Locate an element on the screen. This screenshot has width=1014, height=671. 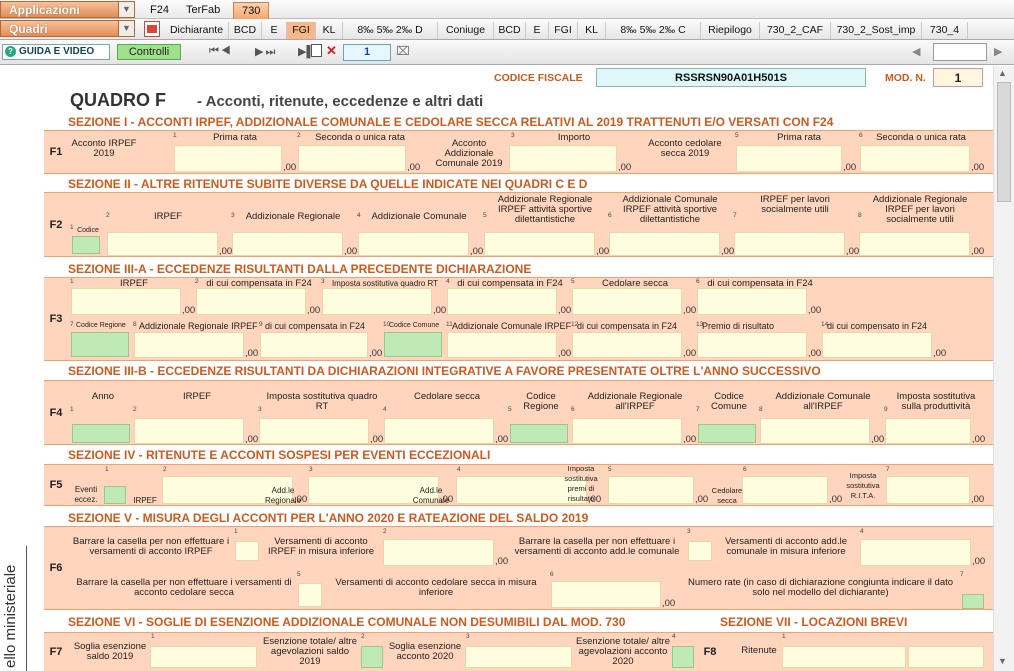
discard-icon: ⌧ is located at coordinates (403, 51).